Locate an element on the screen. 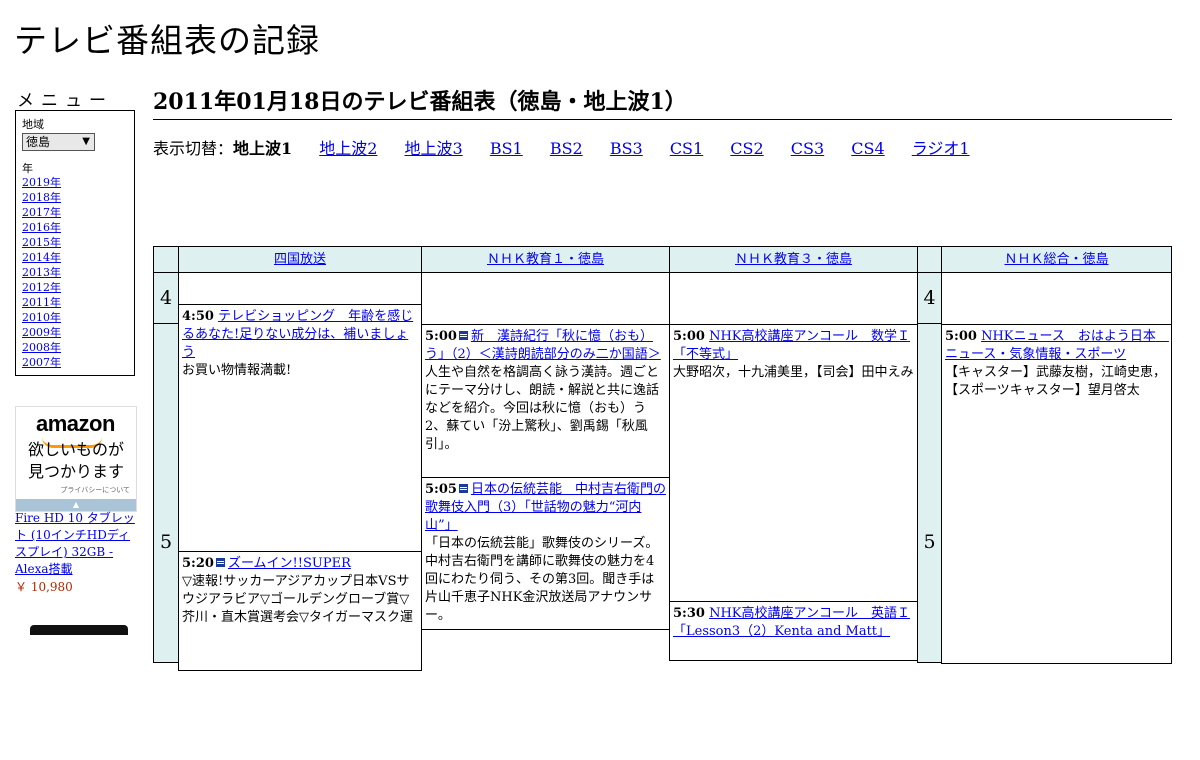 This screenshot has height=760, width=1200. year-link: 2016年 is located at coordinates (41, 227).